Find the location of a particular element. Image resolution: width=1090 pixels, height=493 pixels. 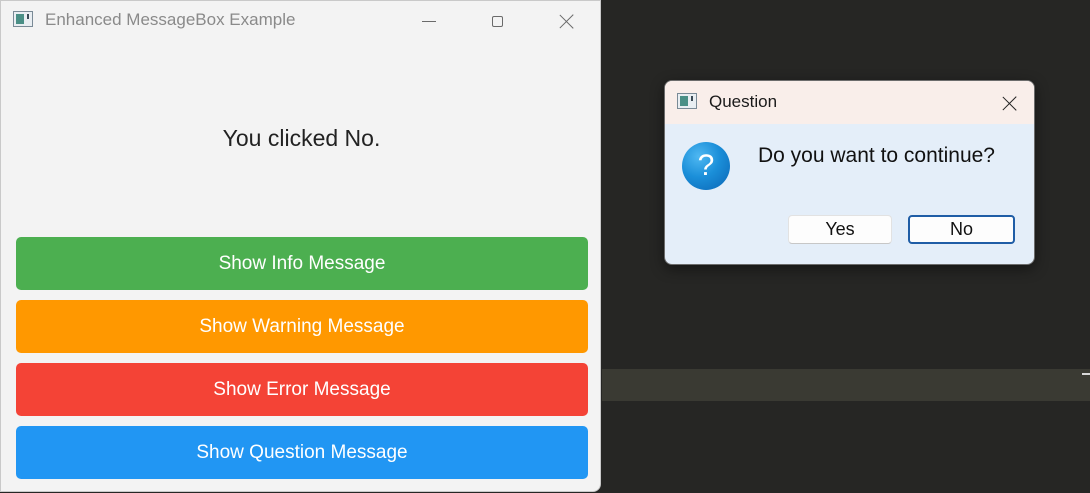

show-error-button: Show Error Message is located at coordinates (302, 389).